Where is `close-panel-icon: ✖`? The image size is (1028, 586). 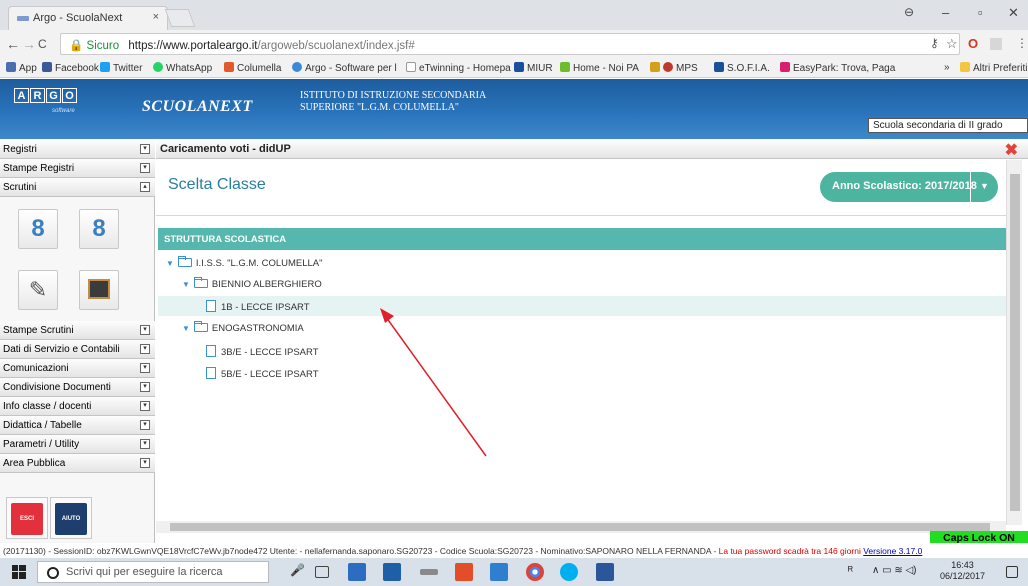
close-panel-icon: ✖ is located at coordinates (1011, 150).